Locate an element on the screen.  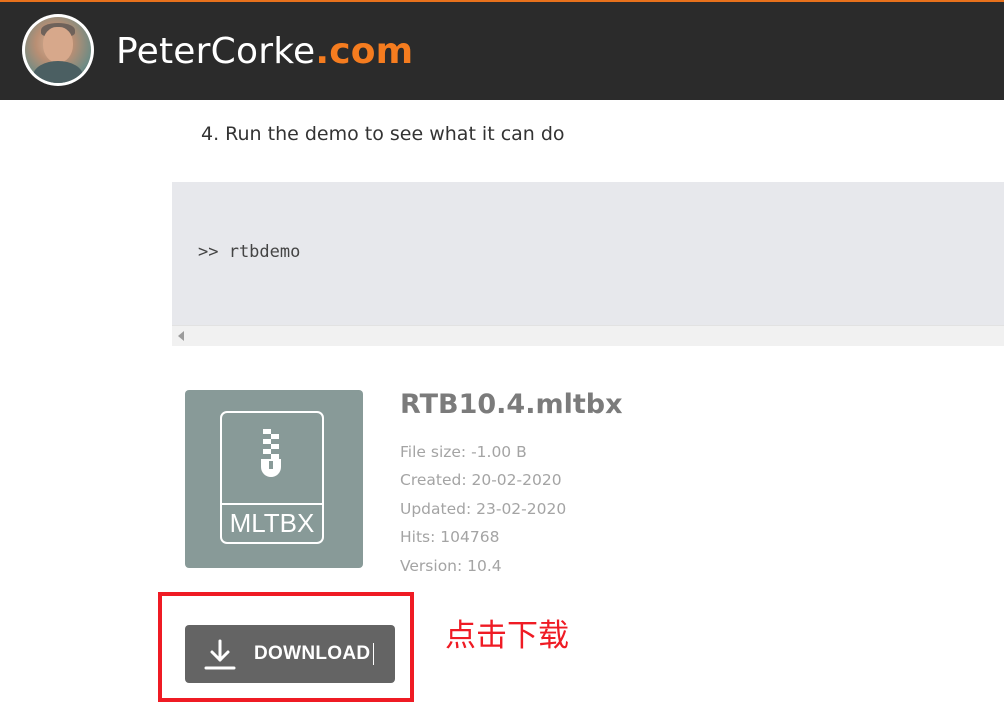
brand-name: PeterCorke is located at coordinates (216, 51).